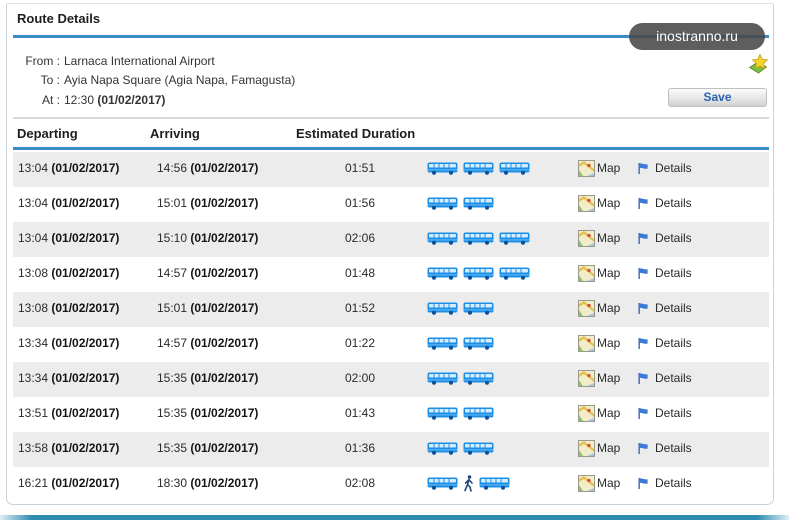 This screenshot has width=789, height=521. What do you see at coordinates (394, 517) in the screenshot?
I see `bottom-bar` at bounding box center [394, 517].